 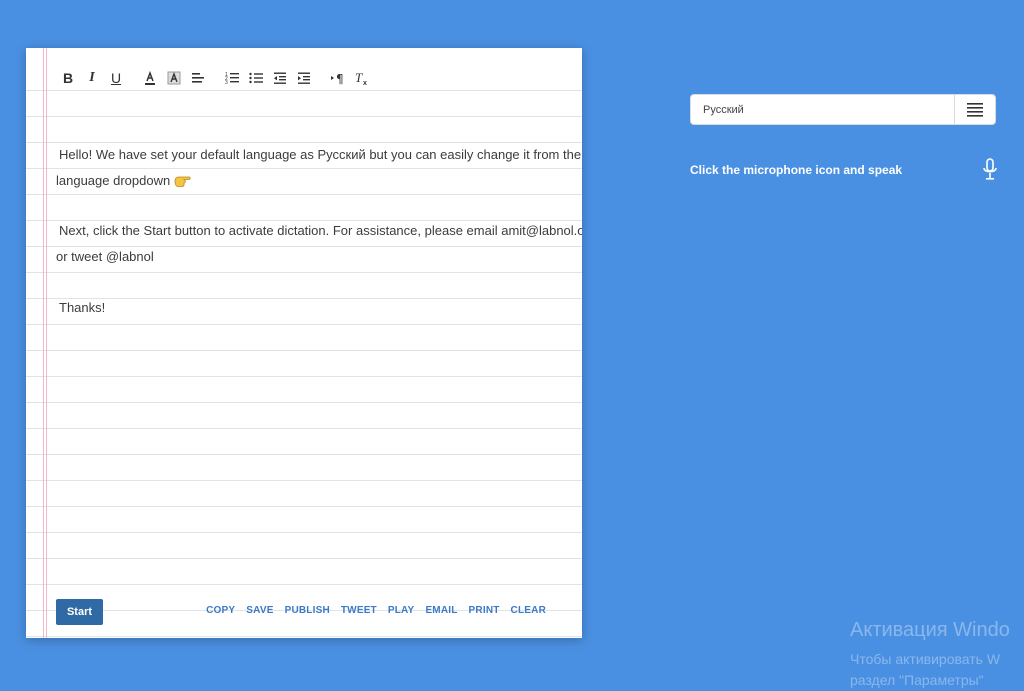 I want to click on content-line: language dropdown, so click(x=124, y=182).